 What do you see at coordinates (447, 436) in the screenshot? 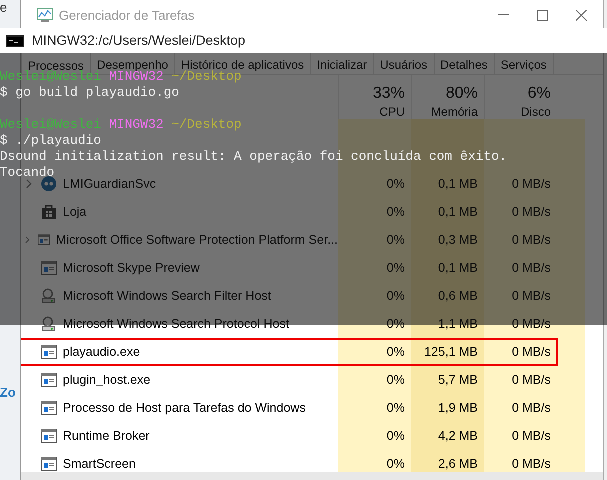
I see `memory-cell: 4,2 MB` at bounding box center [447, 436].